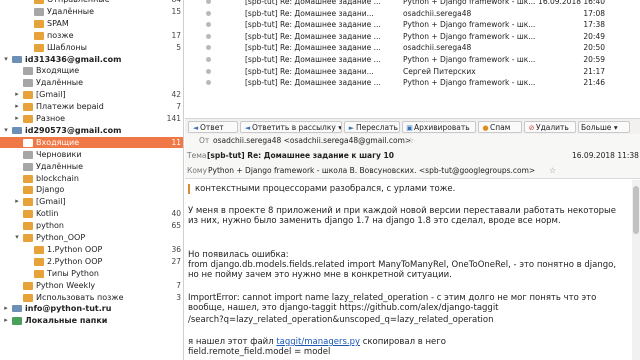 This screenshot has height=360, width=640. I want to click on folder-item: Шаблоны 5, so click(91, 47).